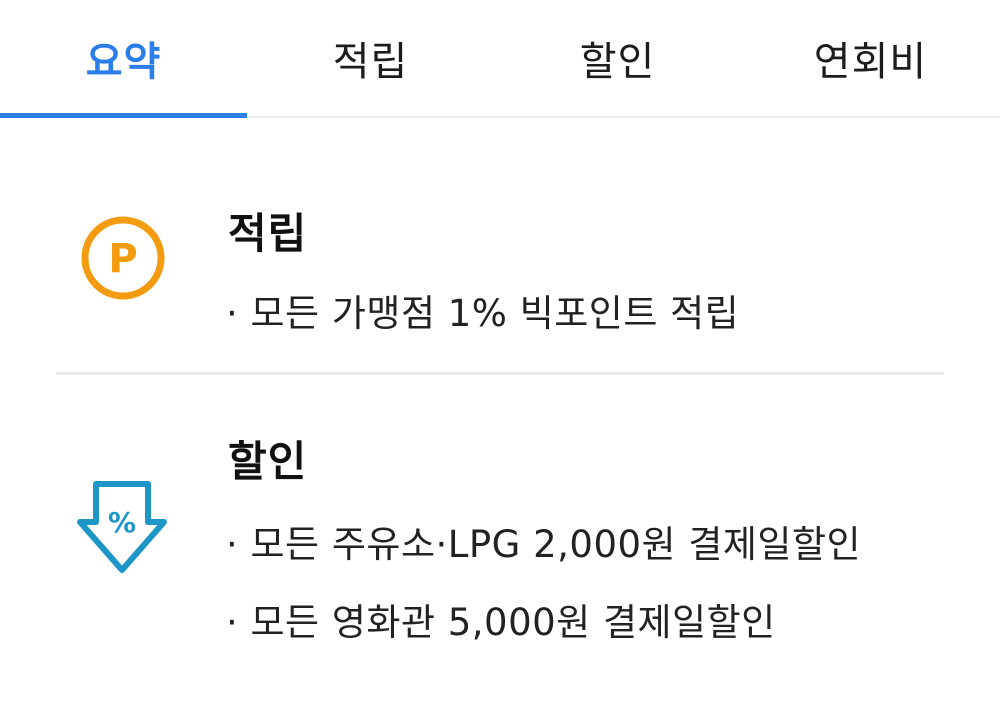  Describe the element at coordinates (370, 58) in the screenshot. I see `tab-points: 적립` at that location.